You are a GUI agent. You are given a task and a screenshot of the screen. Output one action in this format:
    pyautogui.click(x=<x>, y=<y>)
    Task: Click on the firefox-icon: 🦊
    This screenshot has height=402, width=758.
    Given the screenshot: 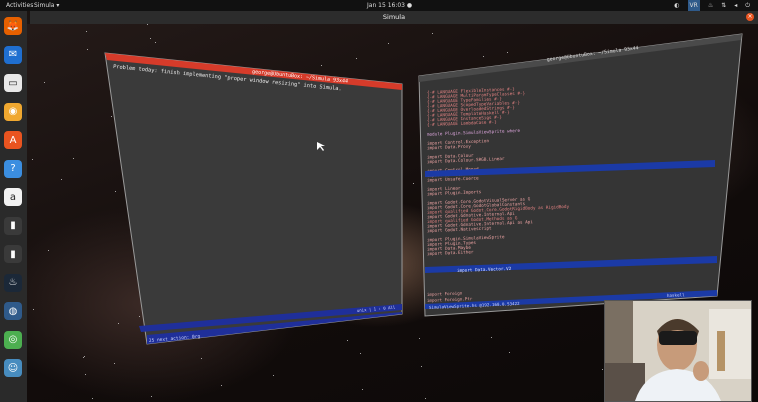 What is the action you would take?
    pyautogui.click(x=13, y=26)
    